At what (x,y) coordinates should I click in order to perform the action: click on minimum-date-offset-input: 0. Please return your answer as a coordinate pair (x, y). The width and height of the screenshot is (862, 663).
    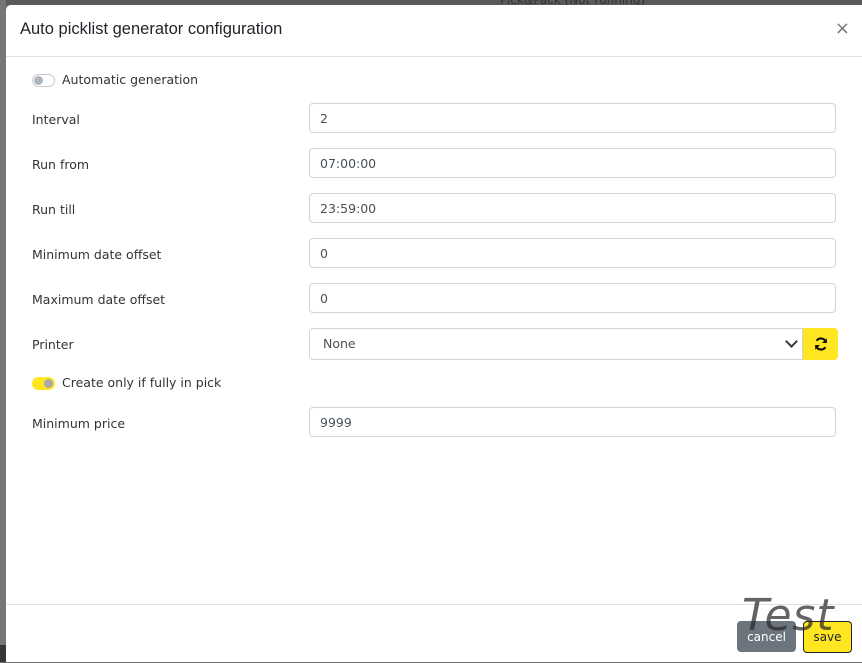
    Looking at the image, I should click on (572, 253).